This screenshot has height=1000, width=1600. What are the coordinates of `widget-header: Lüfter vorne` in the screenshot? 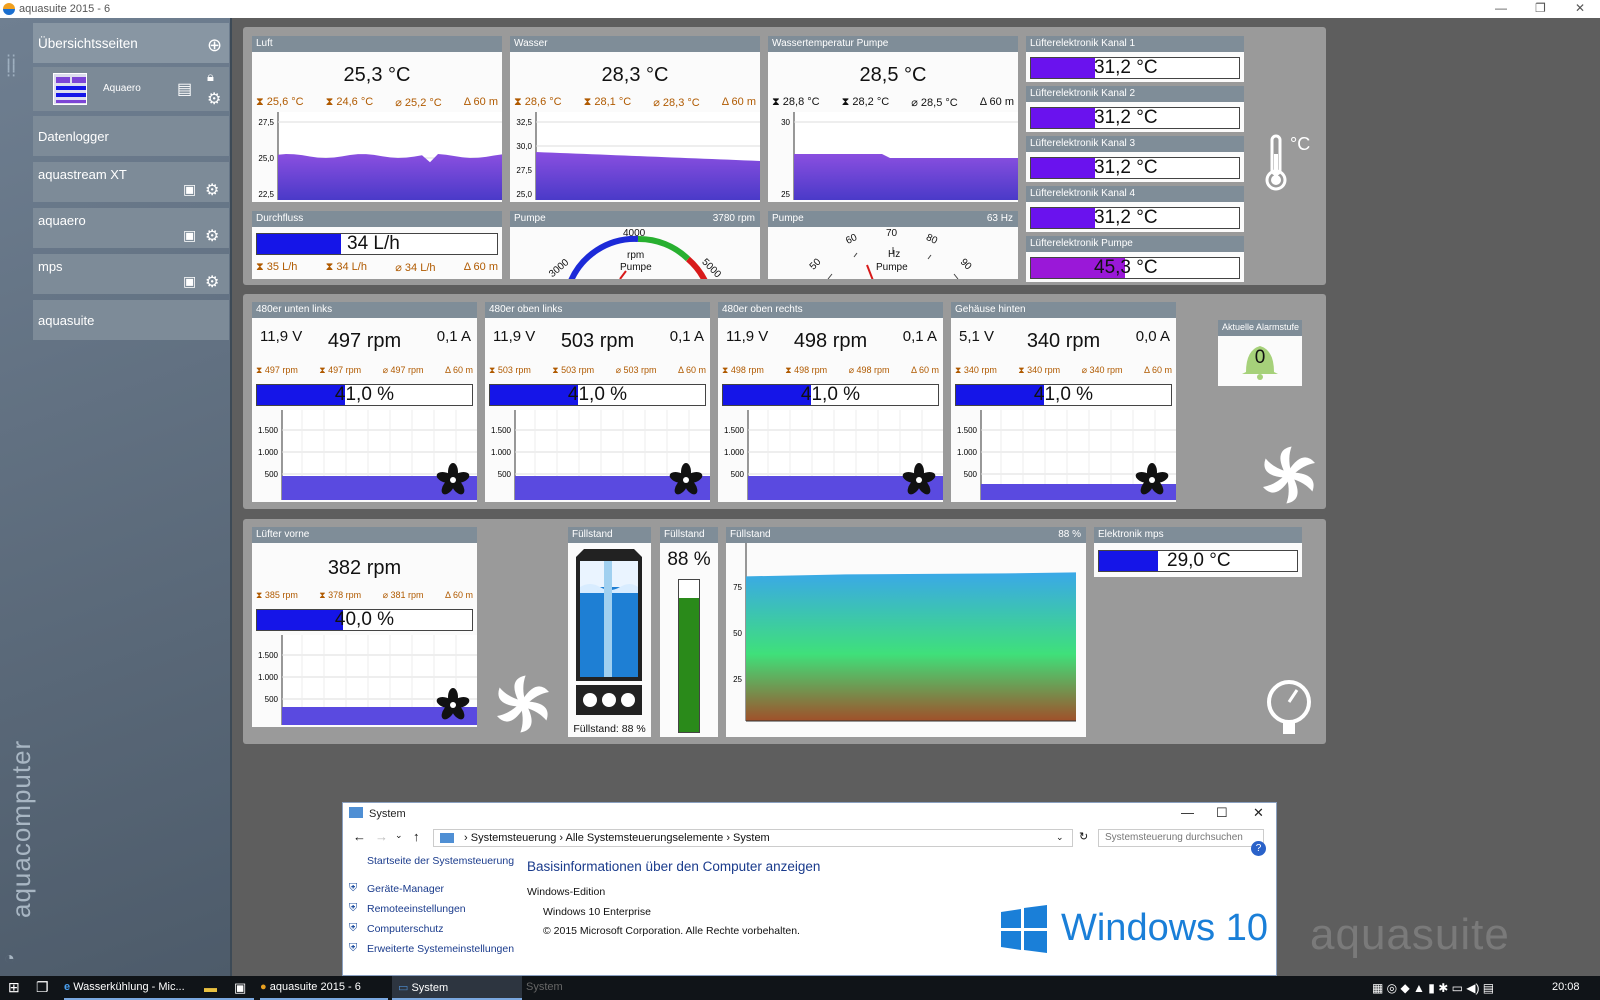 It's located at (364, 535).